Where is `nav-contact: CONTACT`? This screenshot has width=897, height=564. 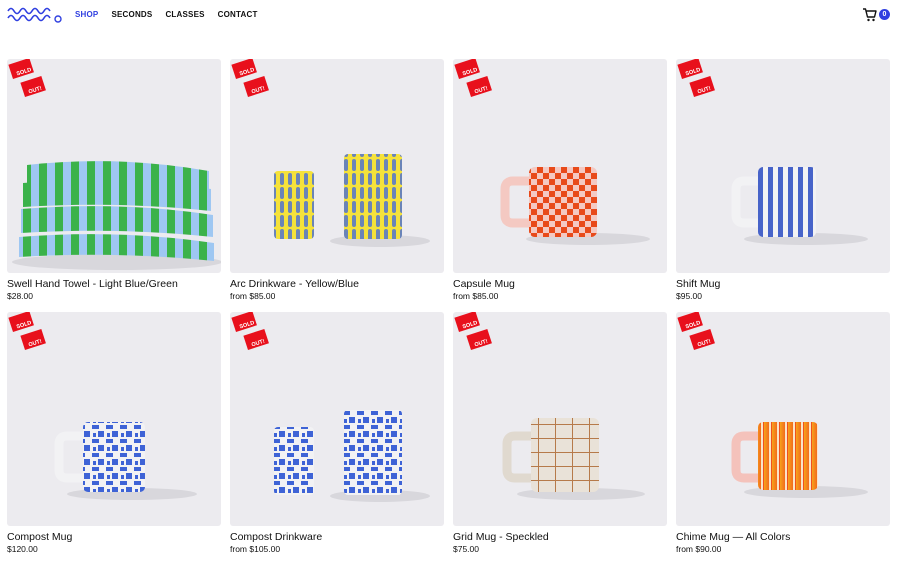 nav-contact: CONTACT is located at coordinates (238, 14).